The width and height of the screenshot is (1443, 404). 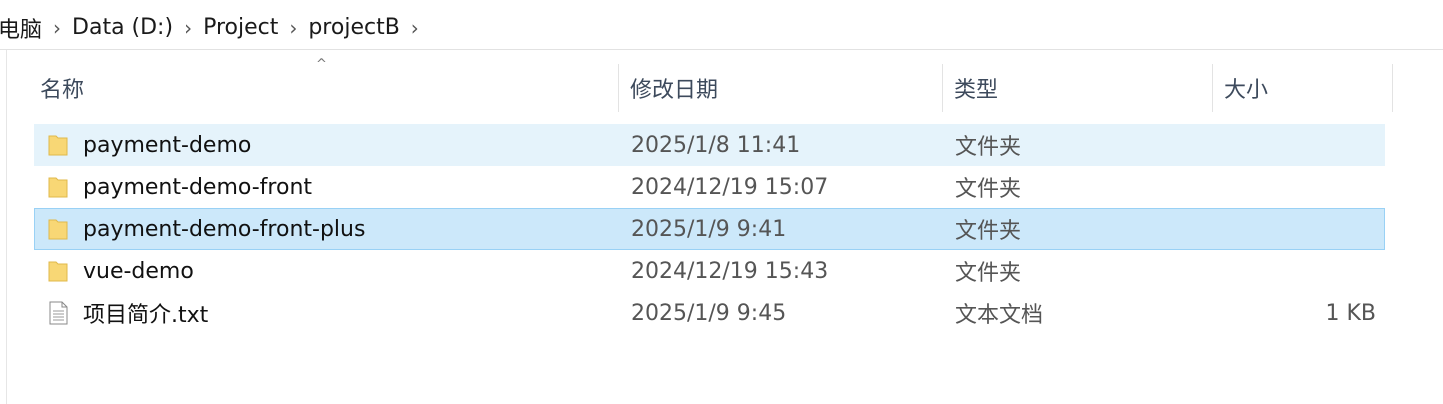 I want to click on file-name: payment-demo, so click(x=167, y=145).